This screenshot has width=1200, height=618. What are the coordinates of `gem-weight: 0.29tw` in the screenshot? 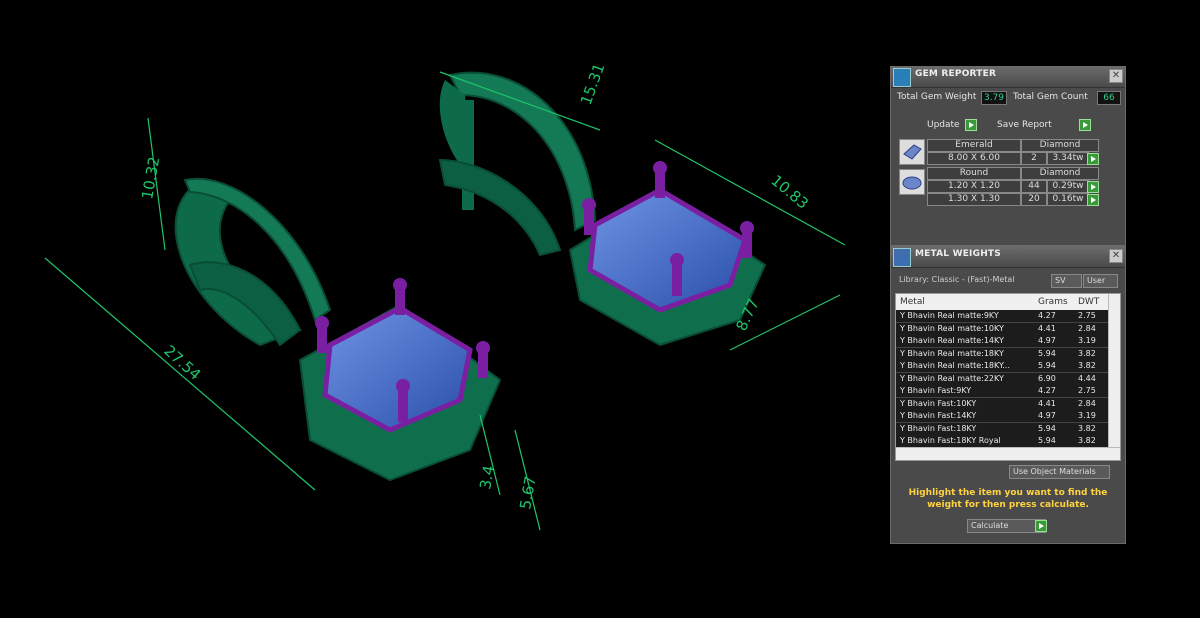 It's located at (1068, 186).